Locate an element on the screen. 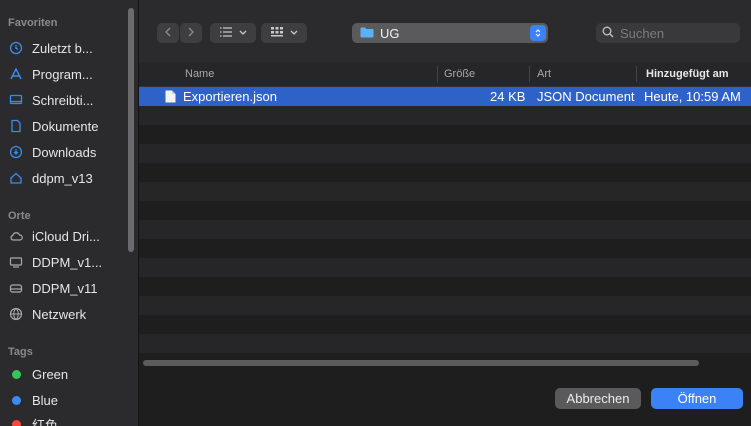 The image size is (751, 426). column-header: Name Größe Art Hinzugefügt am is located at coordinates (445, 74).